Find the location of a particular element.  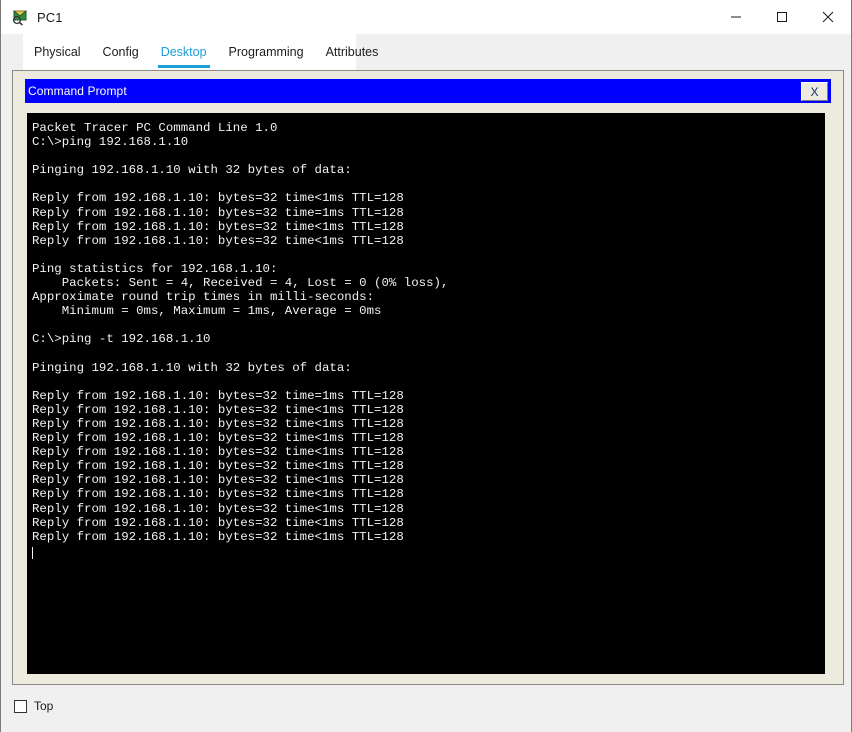

titlebar-left-group: PC1 is located at coordinates (357, 17).